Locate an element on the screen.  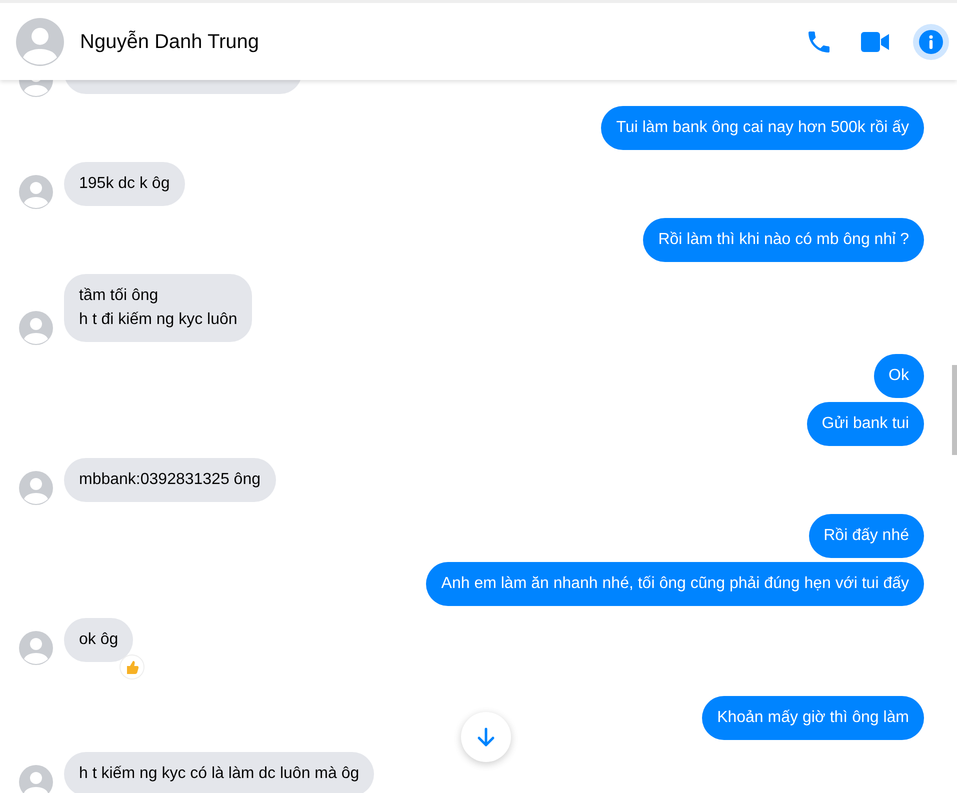
message-bubble: Anh em làm ăn nhanh nhé, tối ông cũng phải đúng hẹn với tui đấy is located at coordinates (675, 584).